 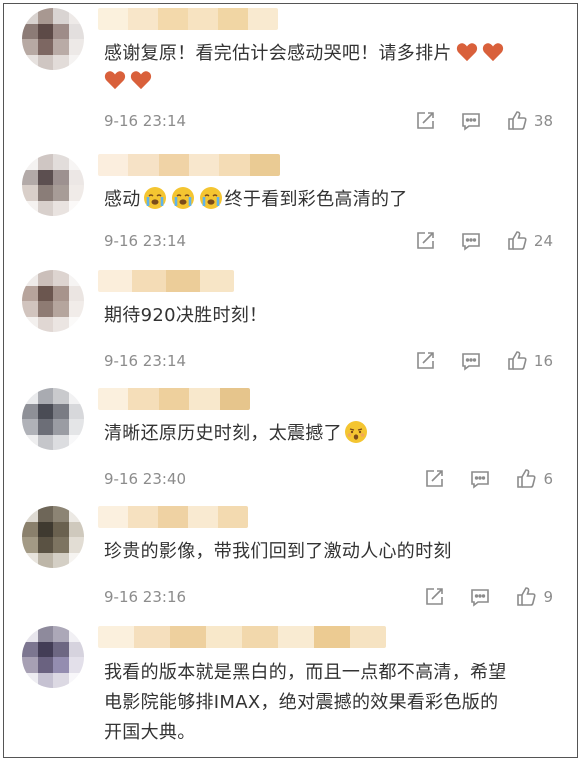 What do you see at coordinates (543, 121) in the screenshot?
I see `like-count: 38` at bounding box center [543, 121].